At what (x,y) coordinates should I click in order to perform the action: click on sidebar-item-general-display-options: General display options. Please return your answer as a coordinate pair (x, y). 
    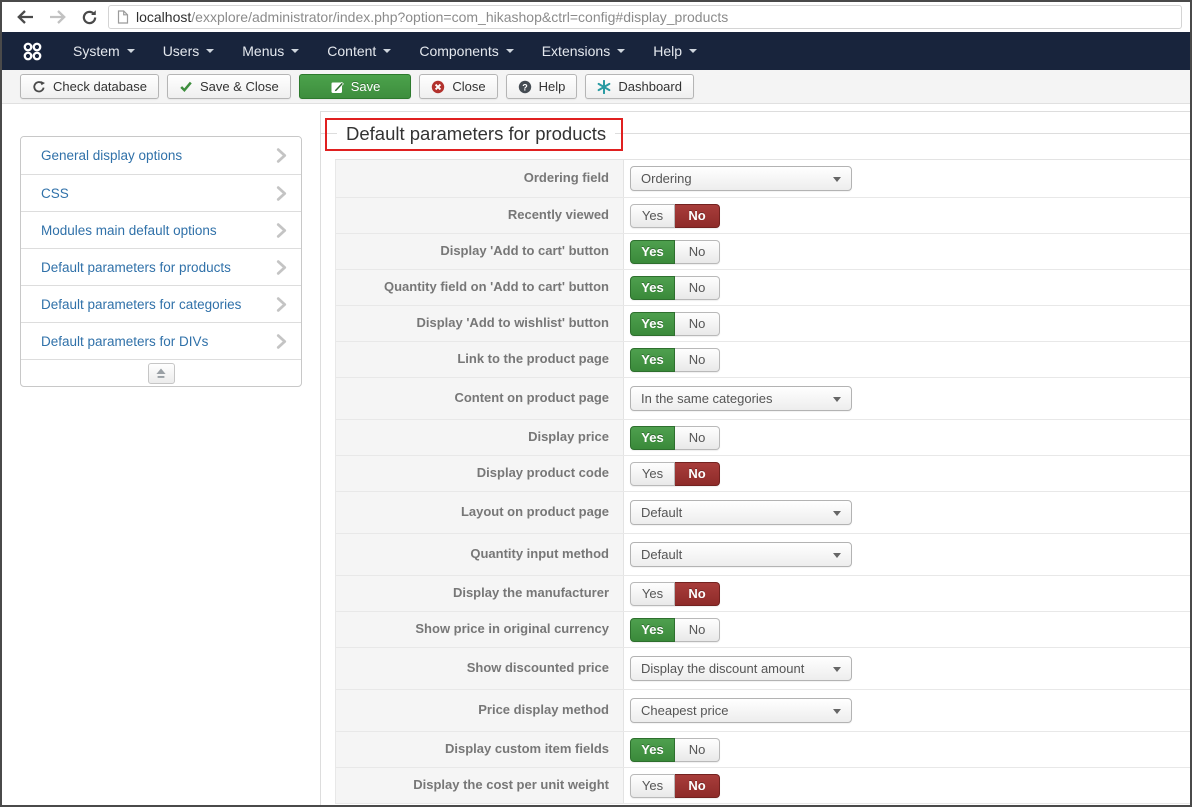
    Looking at the image, I should click on (161, 155).